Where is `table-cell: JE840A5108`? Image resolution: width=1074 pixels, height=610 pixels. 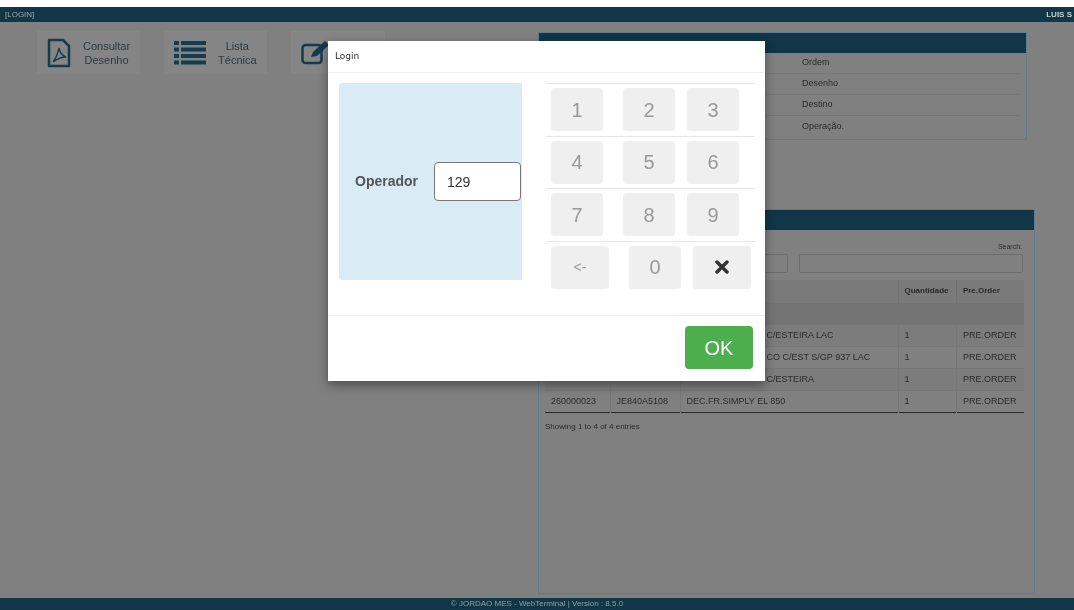 table-cell: JE840A5108 is located at coordinates (642, 400).